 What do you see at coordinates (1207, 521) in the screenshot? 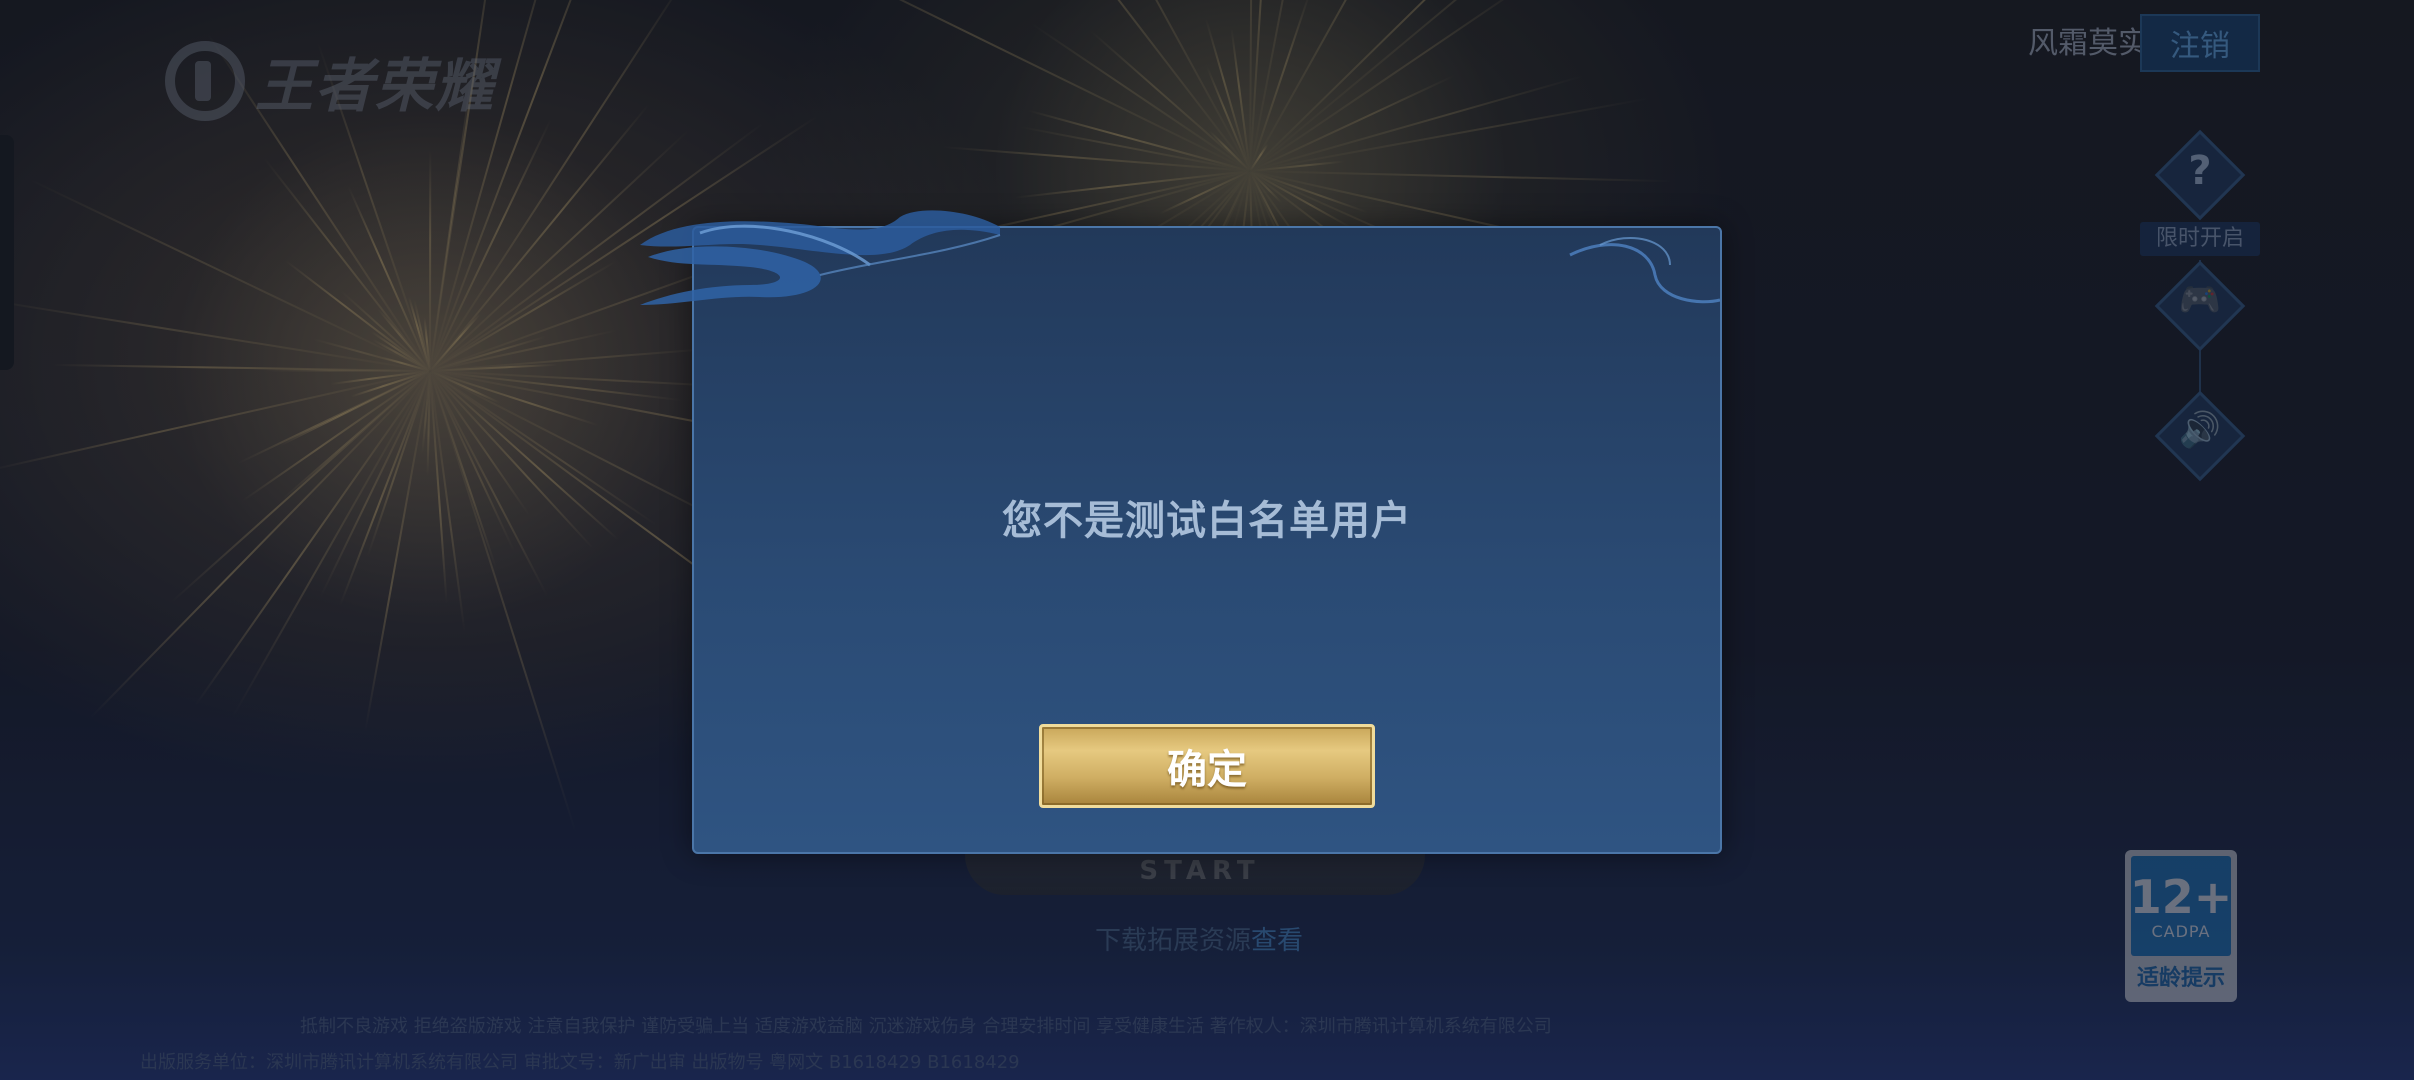
I see `dialog-message: 您不是测试白名单用户` at bounding box center [1207, 521].